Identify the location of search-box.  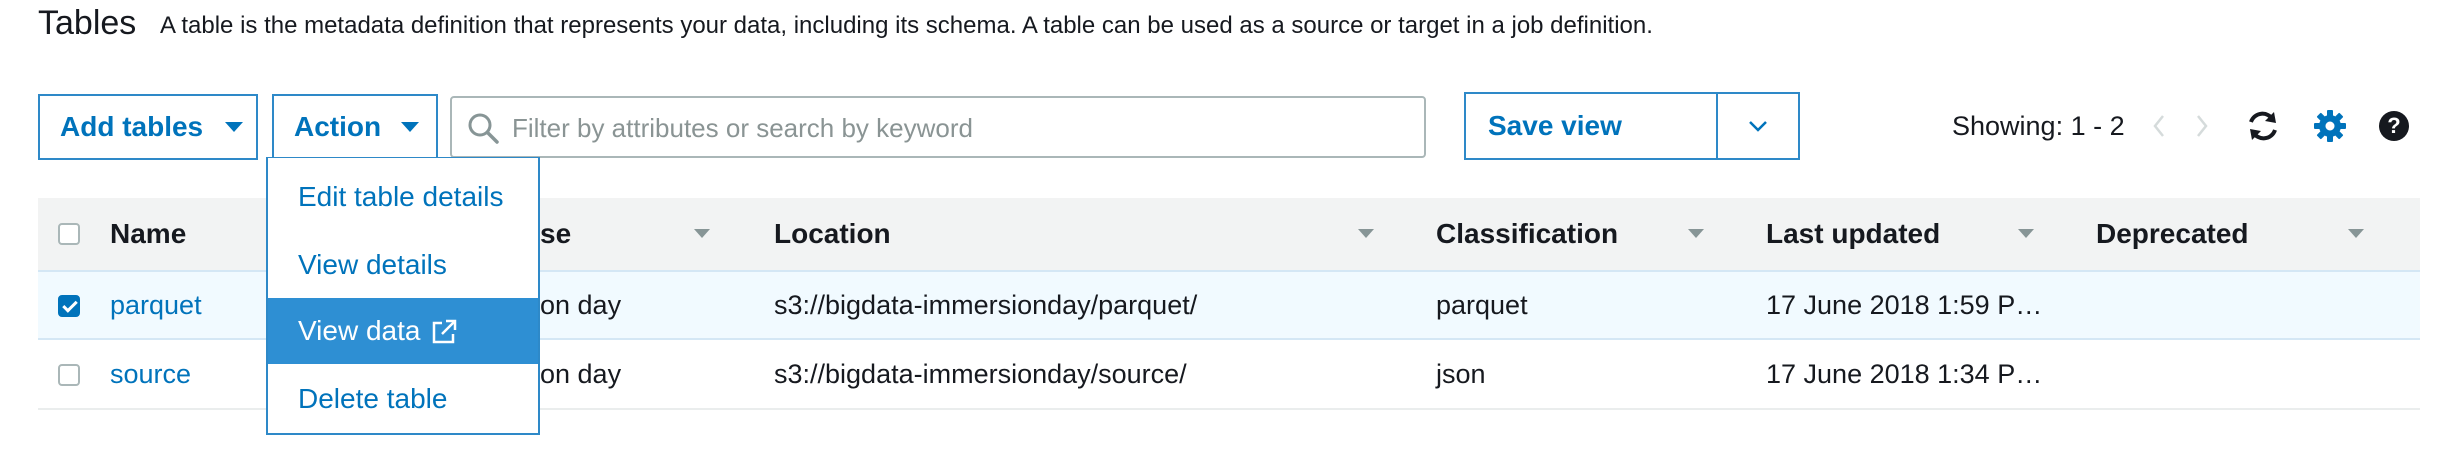
(938, 127).